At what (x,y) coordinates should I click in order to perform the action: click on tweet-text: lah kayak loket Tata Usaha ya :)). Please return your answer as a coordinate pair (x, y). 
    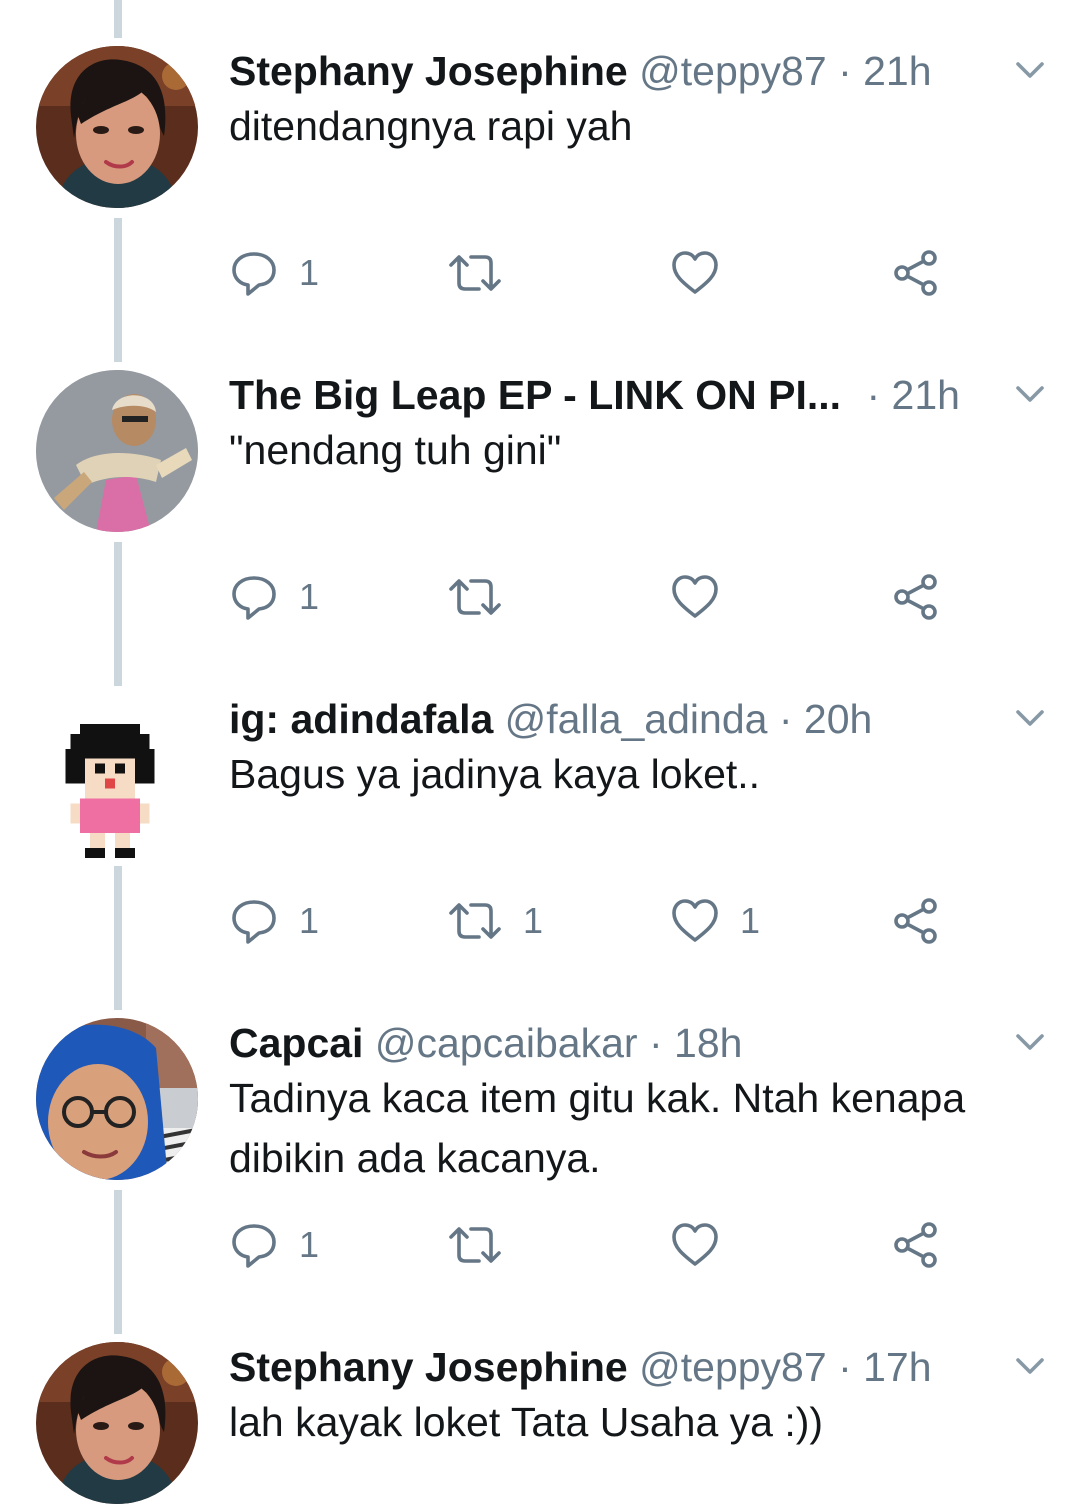
    Looking at the image, I should click on (639, 1422).